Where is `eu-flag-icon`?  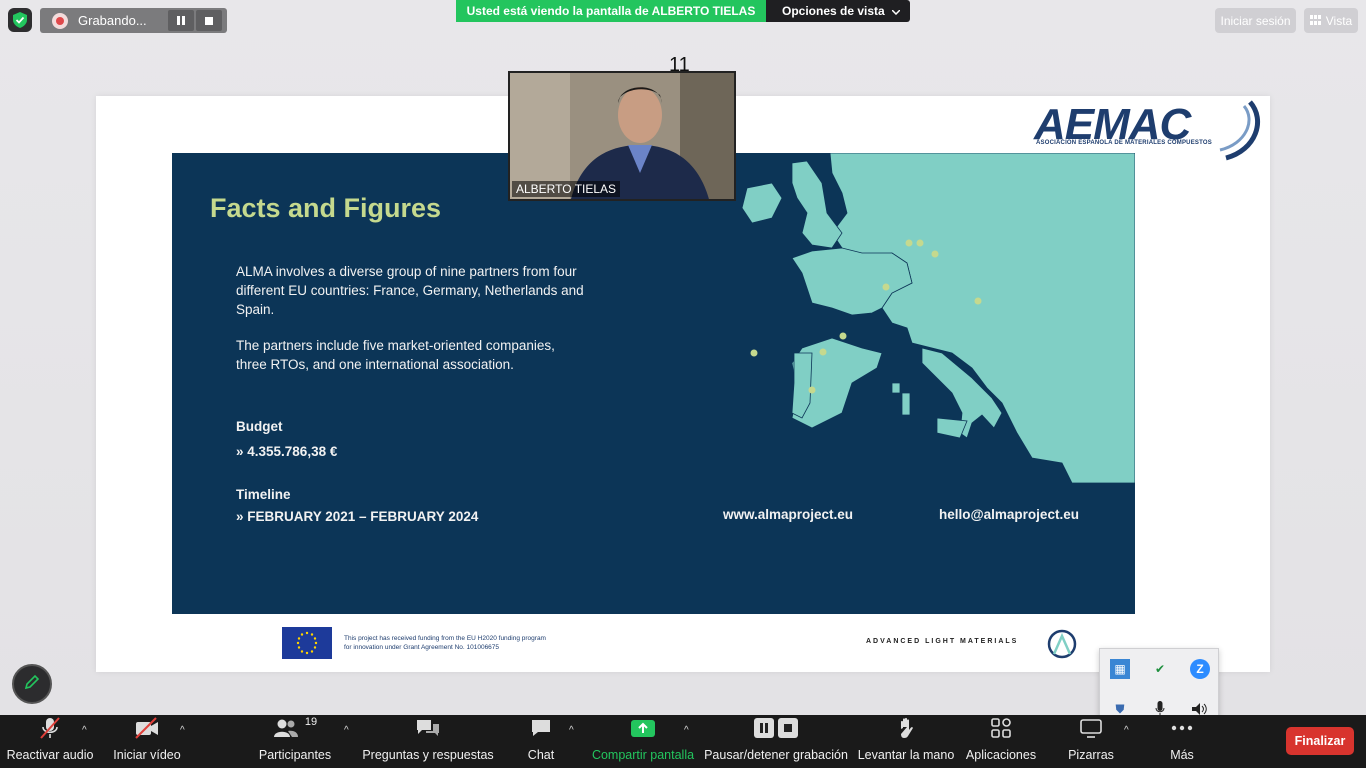
eu-flag-icon is located at coordinates (307, 643).